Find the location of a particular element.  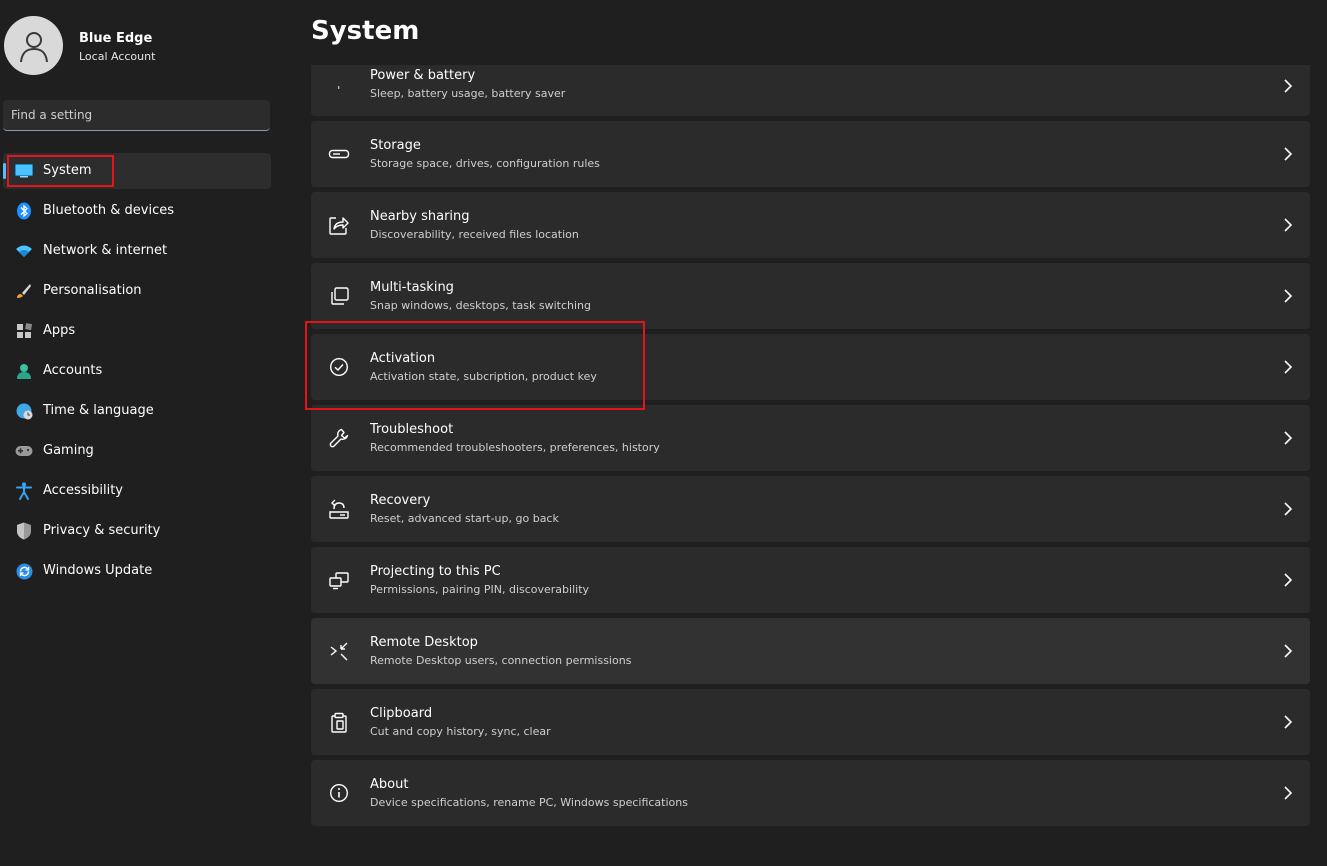

settings-item-title: Clipboard is located at coordinates (401, 713).